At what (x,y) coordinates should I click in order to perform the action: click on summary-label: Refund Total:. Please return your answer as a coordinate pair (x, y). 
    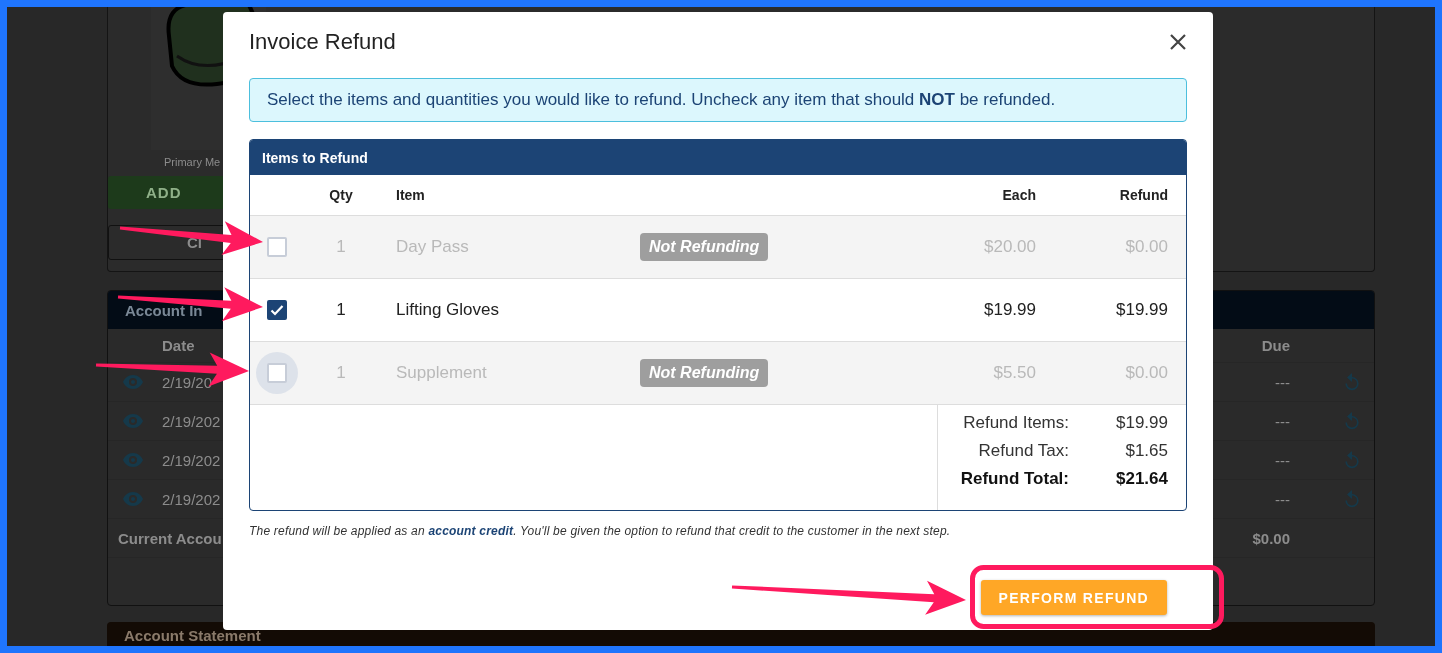
    Looking at the image, I should click on (1014, 479).